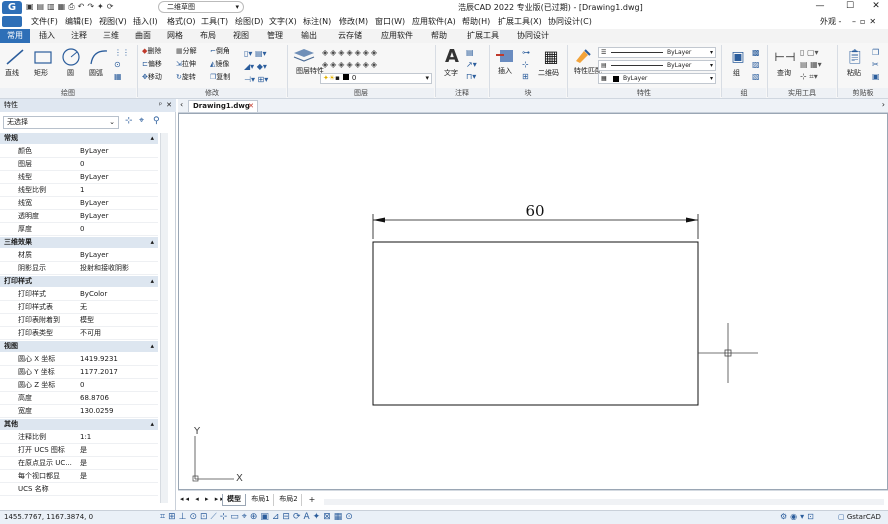  Describe the element at coordinates (535, 323) in the screenshot. I see `rectangle-entity` at that location.